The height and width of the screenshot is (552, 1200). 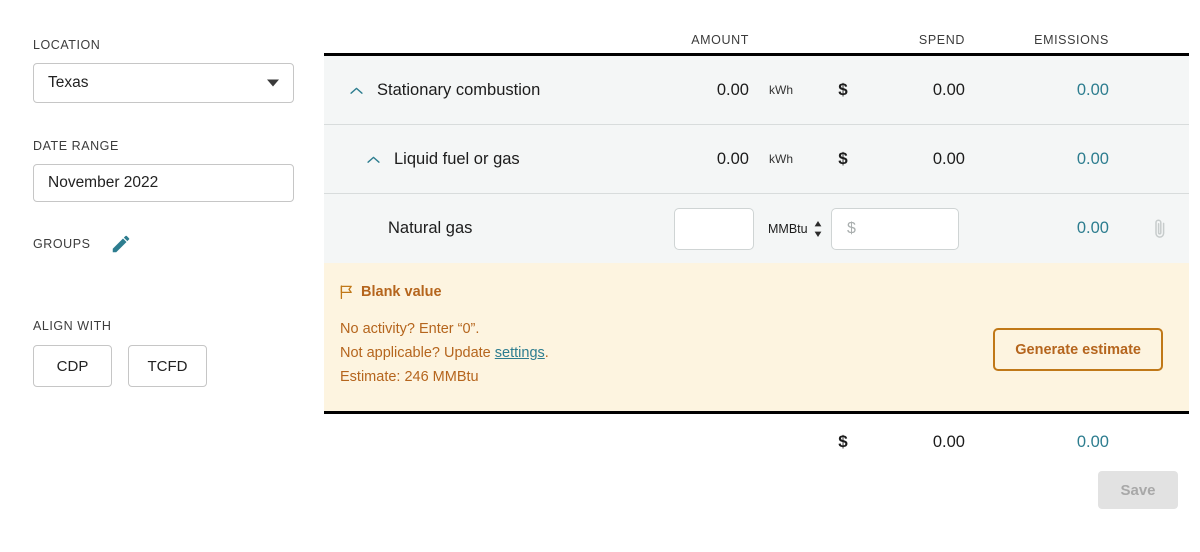 I want to click on totals-currency-symbol: $, so click(x=843, y=441).